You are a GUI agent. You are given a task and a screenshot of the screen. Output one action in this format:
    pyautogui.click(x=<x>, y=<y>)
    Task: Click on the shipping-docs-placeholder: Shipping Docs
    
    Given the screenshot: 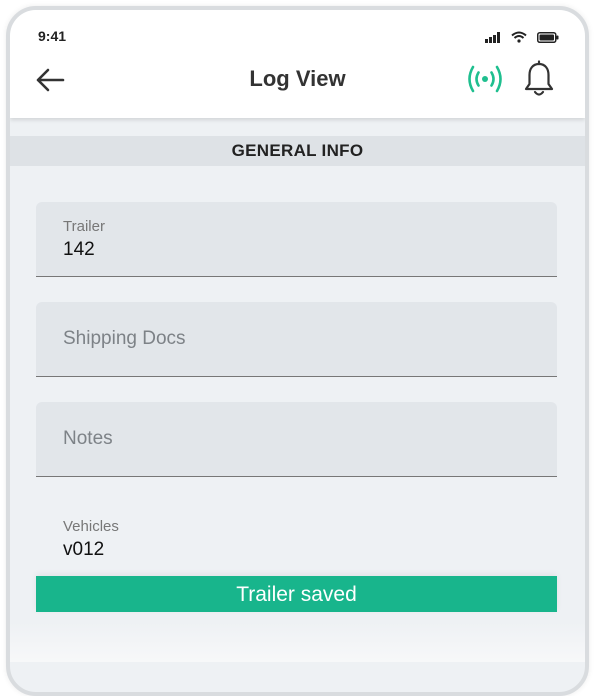 What is the action you would take?
    pyautogui.click(x=124, y=338)
    